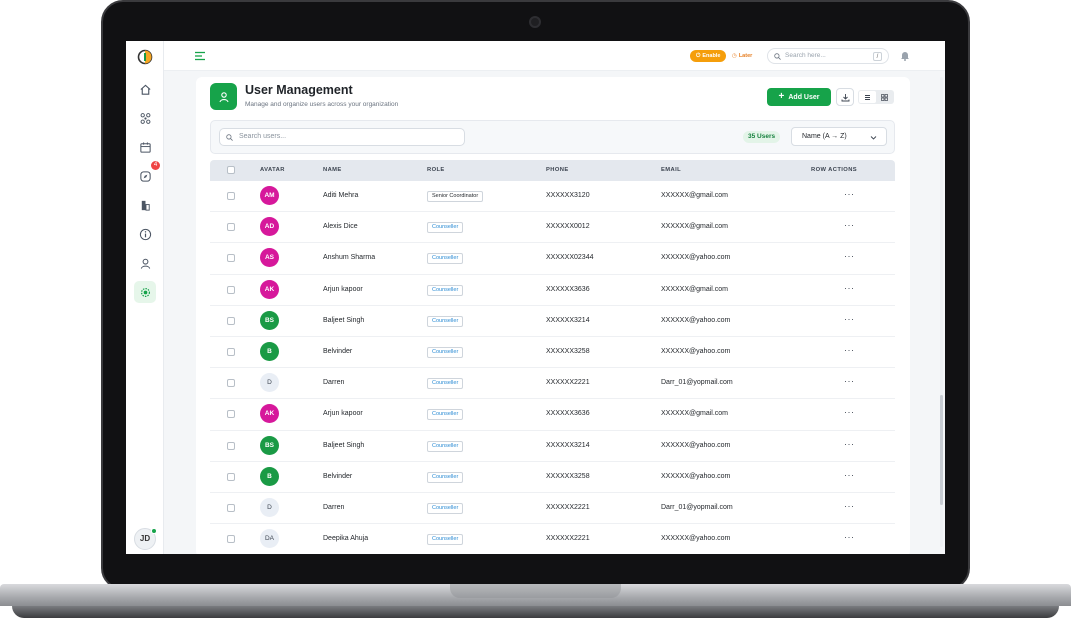 This screenshot has width=1071, height=620. Describe the element at coordinates (711, 56) in the screenshot. I see `enable-label: Enable` at that location.